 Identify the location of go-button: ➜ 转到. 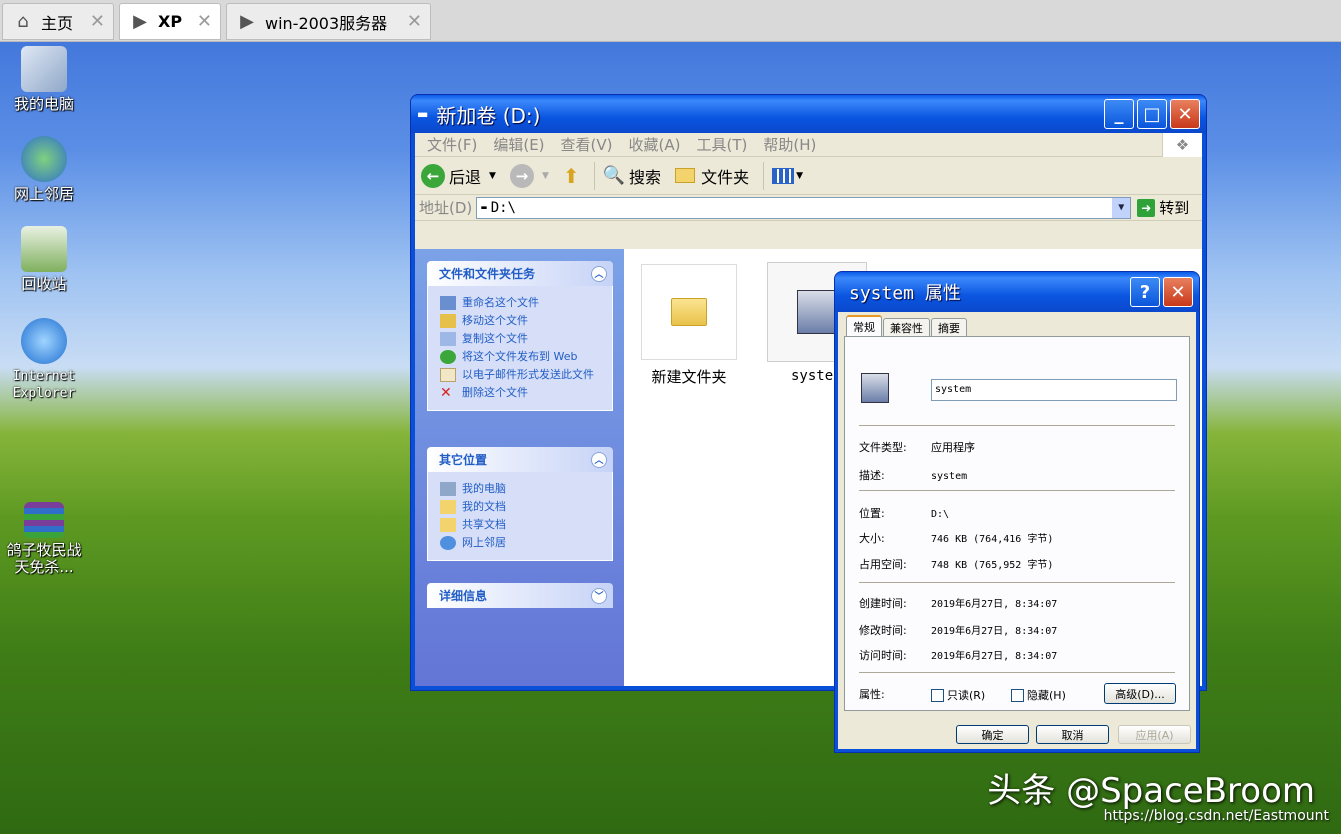
(1163, 207).